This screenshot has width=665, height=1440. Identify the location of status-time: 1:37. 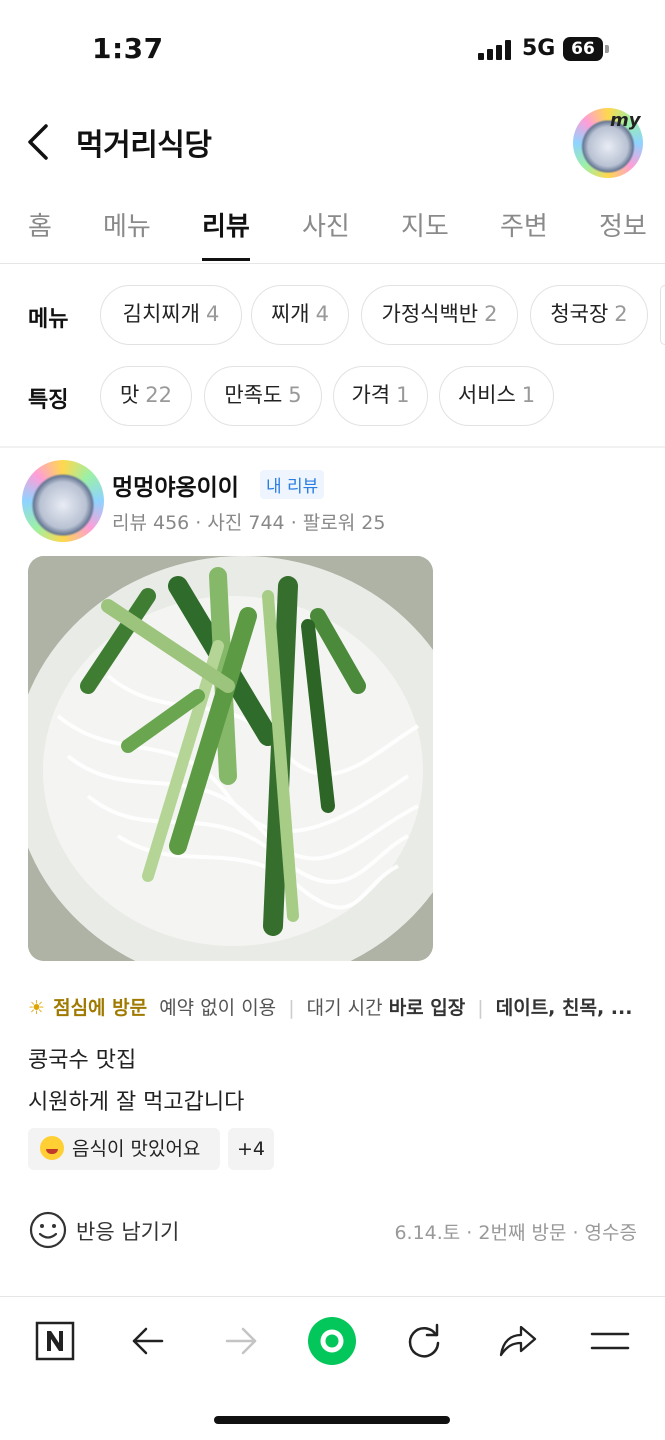
(128, 48).